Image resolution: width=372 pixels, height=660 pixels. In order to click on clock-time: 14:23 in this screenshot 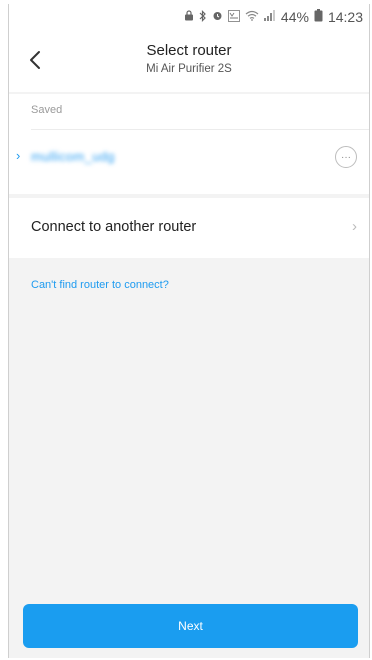, I will do `click(345, 17)`.